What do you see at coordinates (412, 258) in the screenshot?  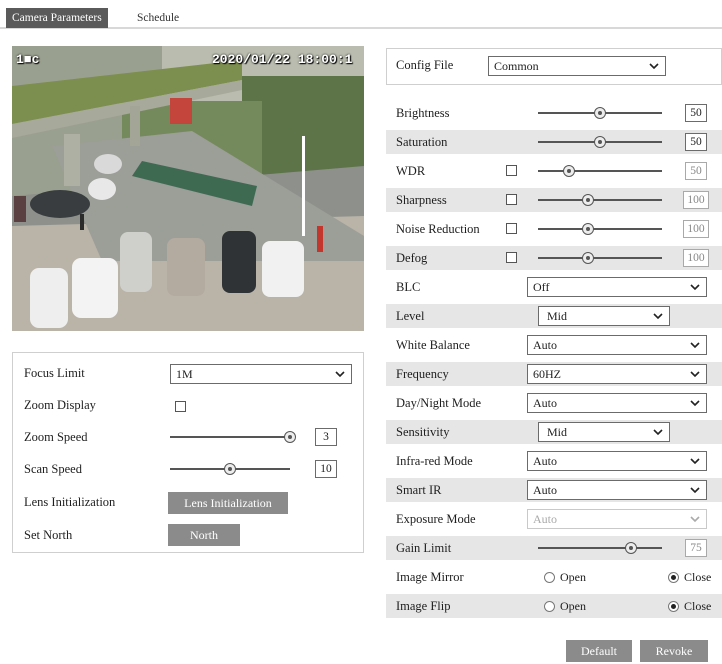 I see `defog-label: Defog` at bounding box center [412, 258].